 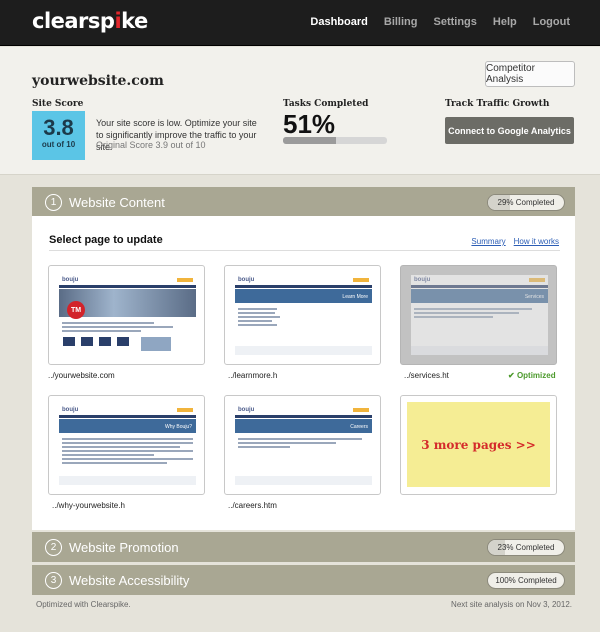 What do you see at coordinates (83, 604) in the screenshot?
I see `footer-credit: Optimized with Clearspike.` at bounding box center [83, 604].